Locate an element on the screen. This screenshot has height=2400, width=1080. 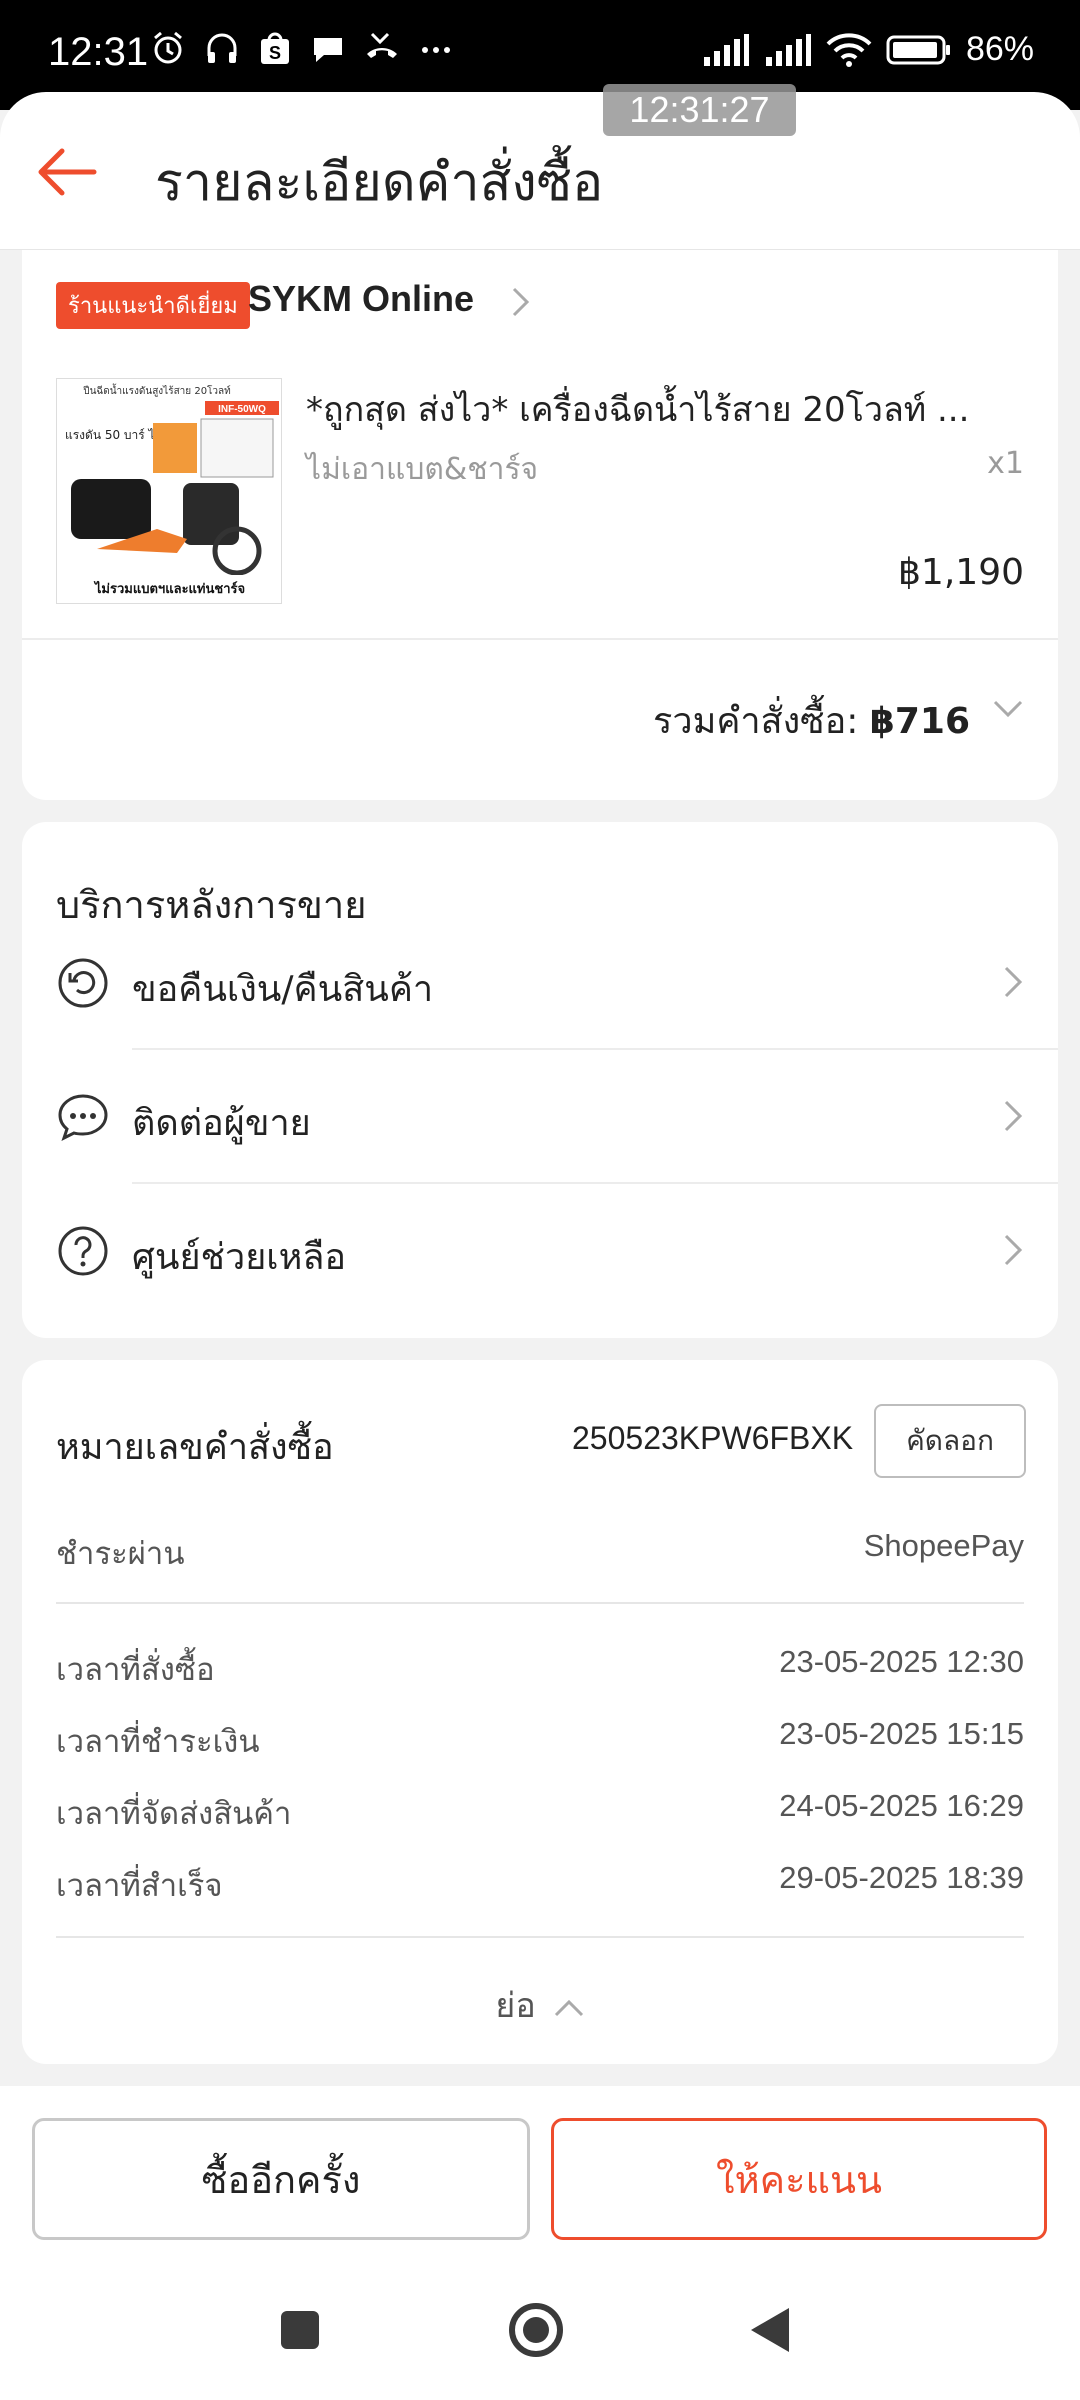
buy-again-button: ซื้ออีกครั้ง is located at coordinates (281, 2179).